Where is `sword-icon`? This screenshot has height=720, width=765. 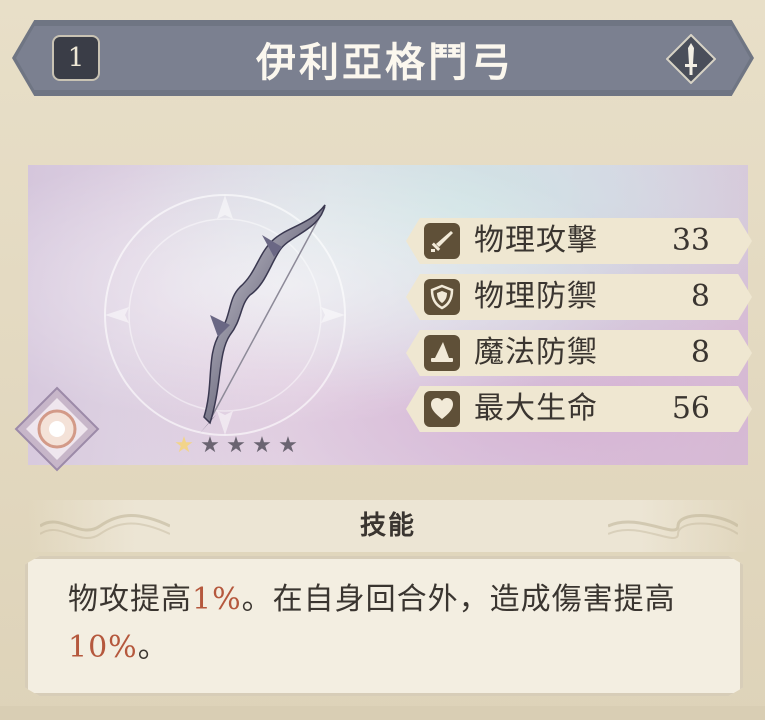 sword-icon is located at coordinates (442, 241).